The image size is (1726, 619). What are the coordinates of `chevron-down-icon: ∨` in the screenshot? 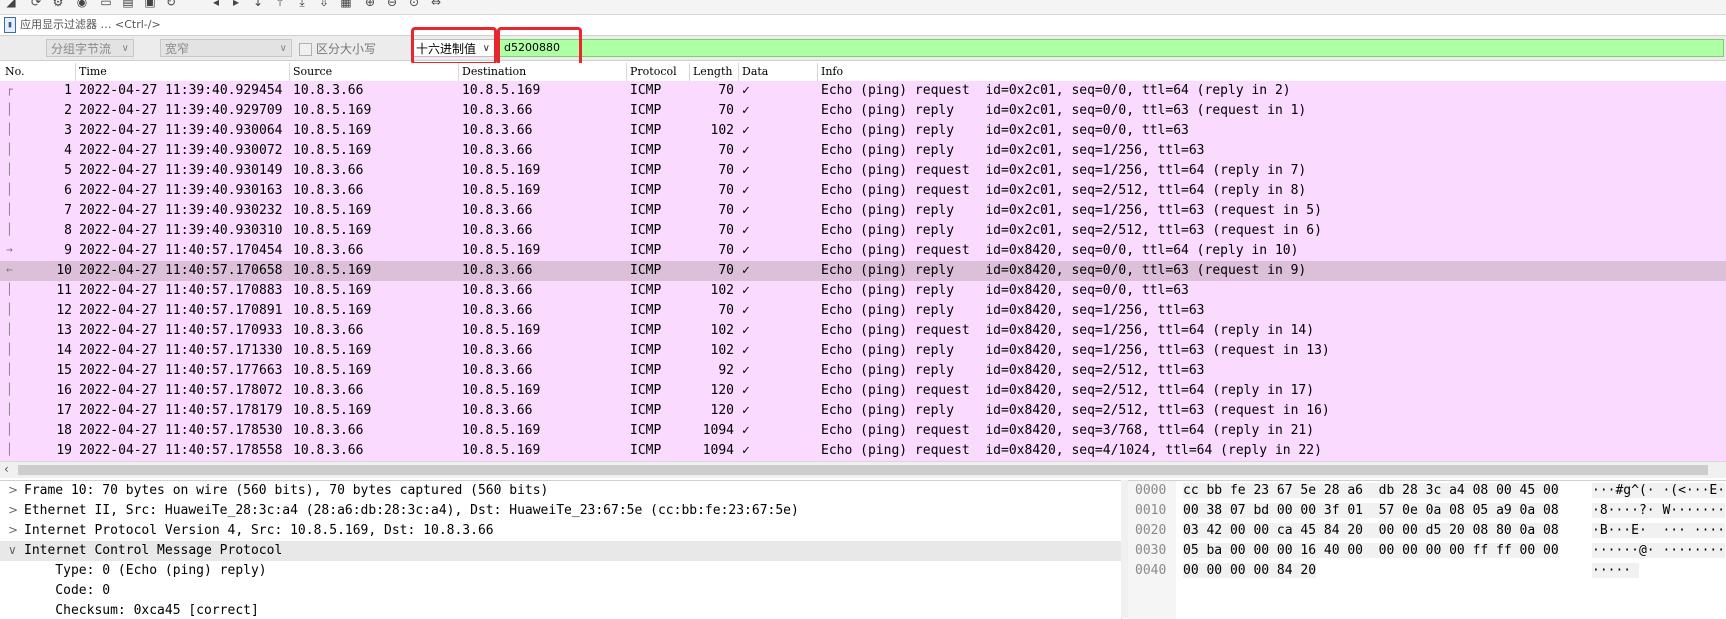 It's located at (12, 550).